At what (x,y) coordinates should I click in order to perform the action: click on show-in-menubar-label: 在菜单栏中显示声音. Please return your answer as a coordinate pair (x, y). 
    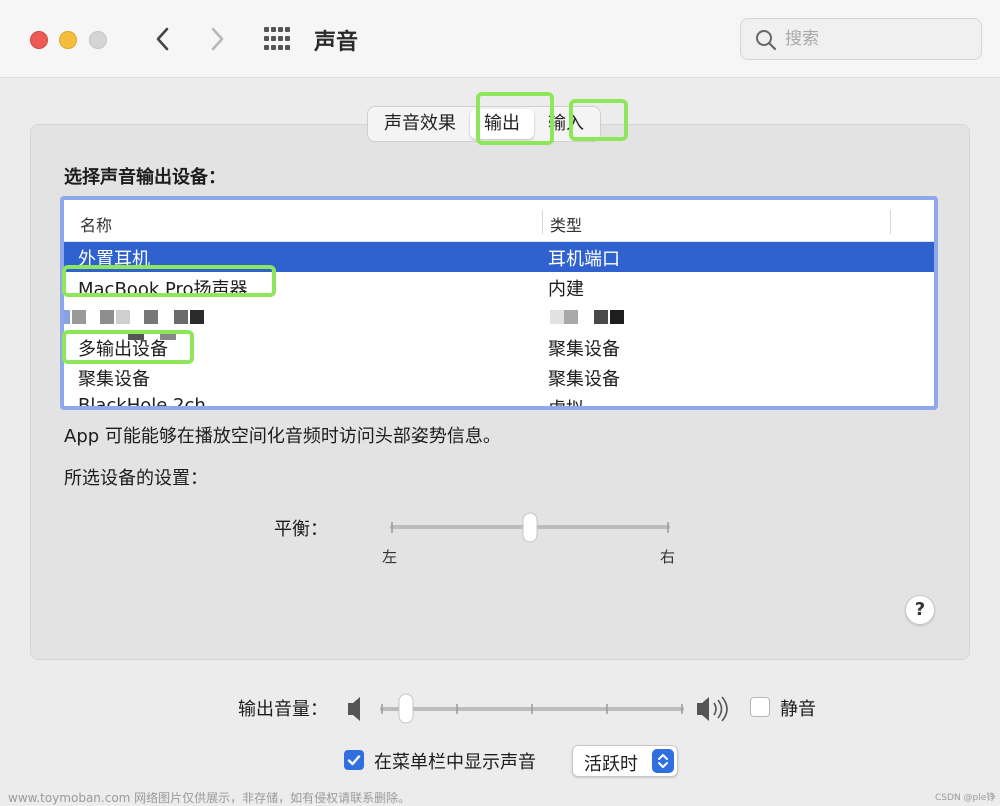
    Looking at the image, I should click on (455, 762).